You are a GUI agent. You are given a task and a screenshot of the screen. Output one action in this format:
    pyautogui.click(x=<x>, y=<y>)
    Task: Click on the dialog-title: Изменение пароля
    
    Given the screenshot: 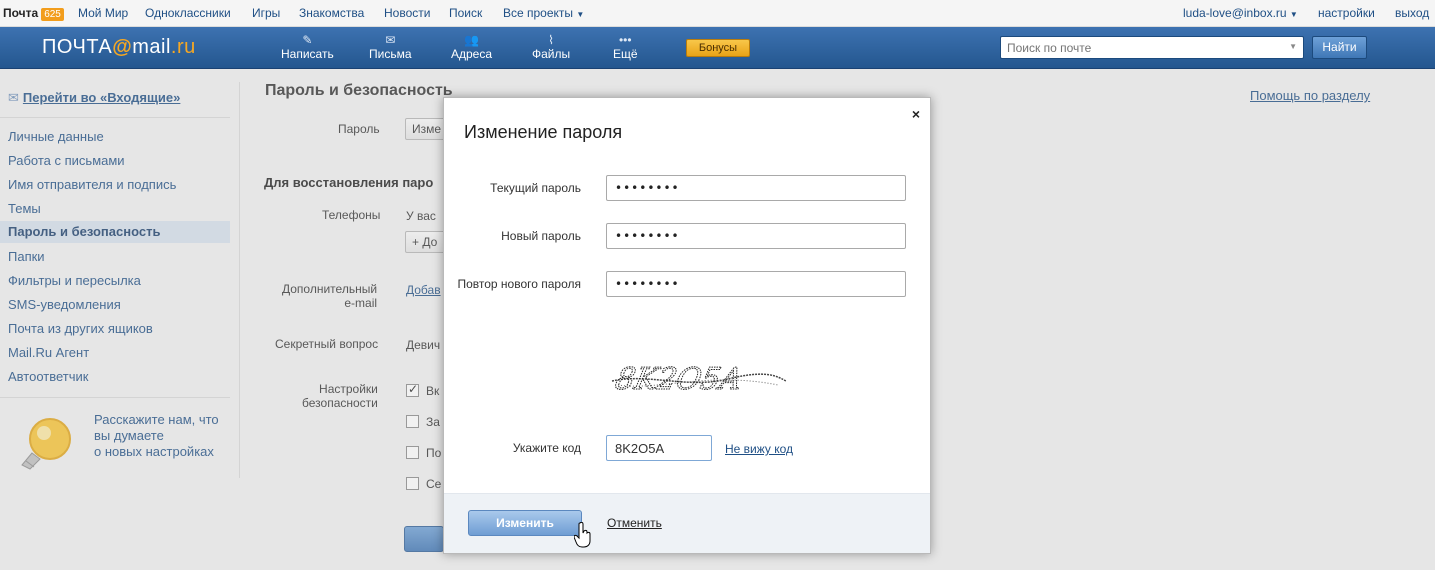 What is the action you would take?
    pyautogui.click(x=543, y=132)
    